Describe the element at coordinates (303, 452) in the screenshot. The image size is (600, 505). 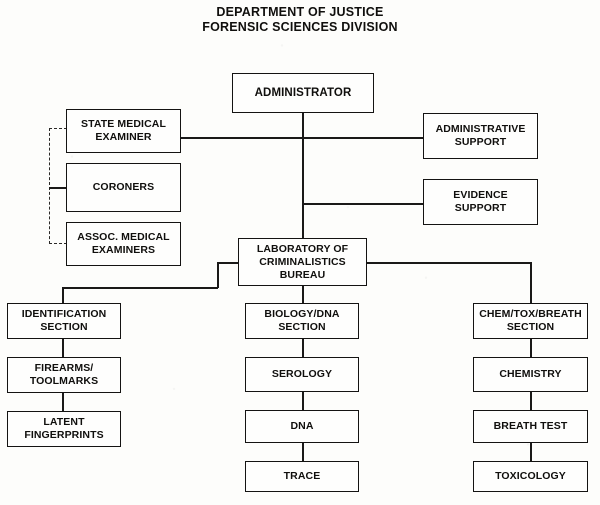
I see `connector-dna-to-trace` at that location.